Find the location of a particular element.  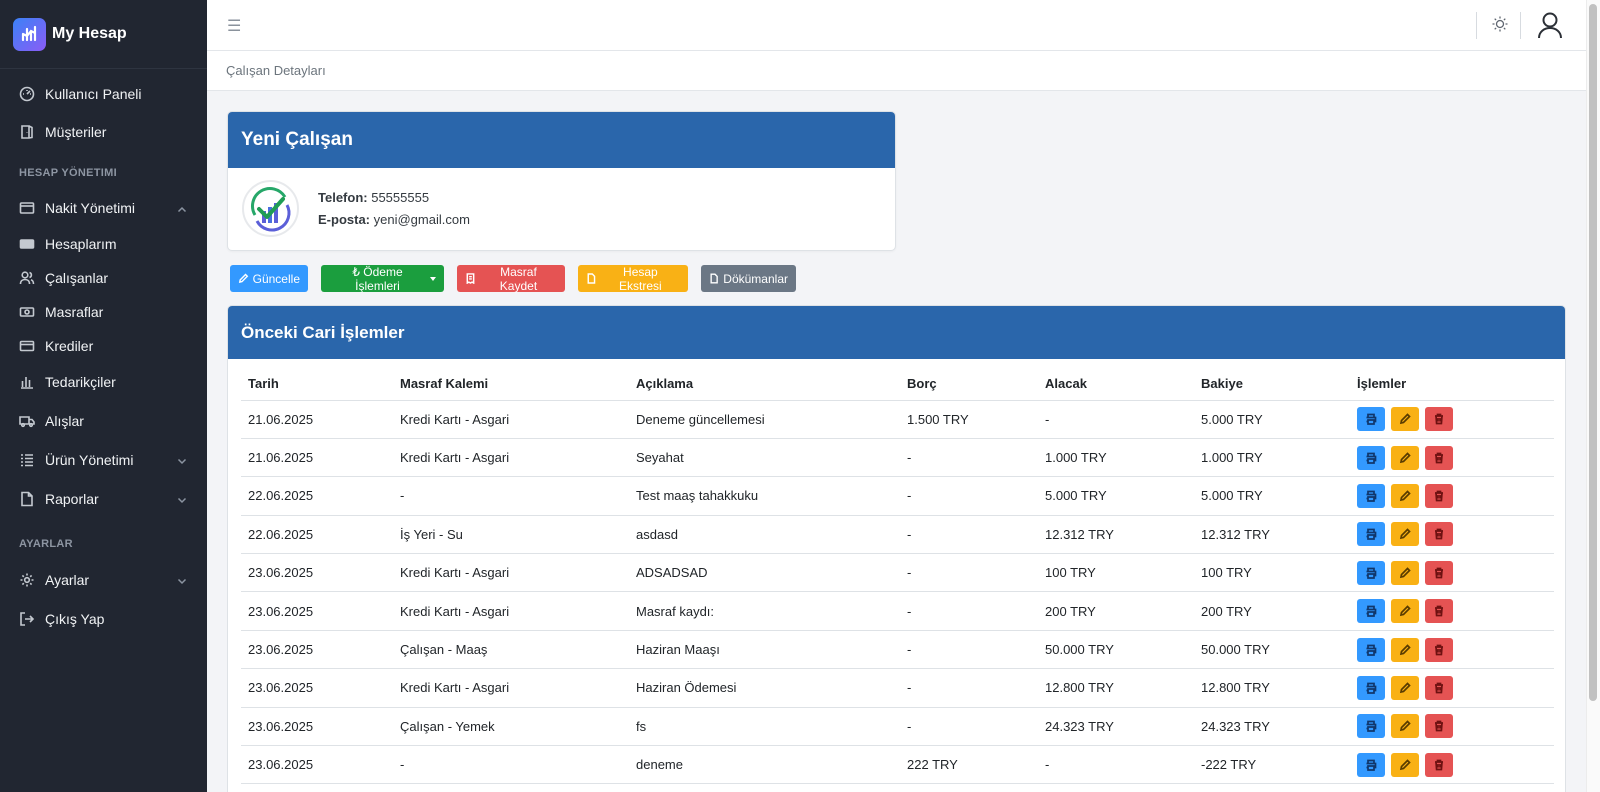

sidebar-item-alislar: Alışlar is located at coordinates (103, 420).